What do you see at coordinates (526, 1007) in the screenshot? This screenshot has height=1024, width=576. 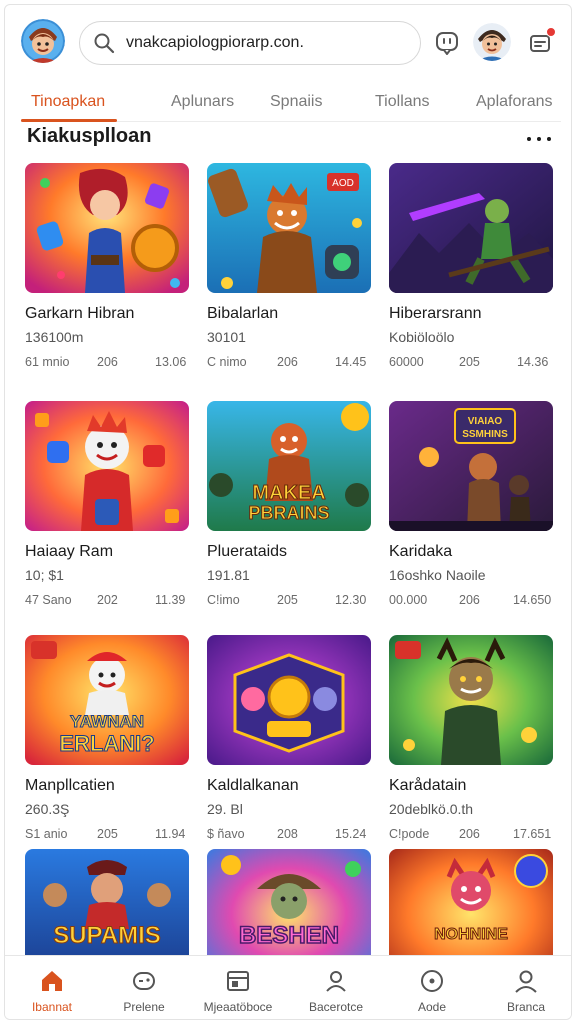 I see `nav-label: Branca` at bounding box center [526, 1007].